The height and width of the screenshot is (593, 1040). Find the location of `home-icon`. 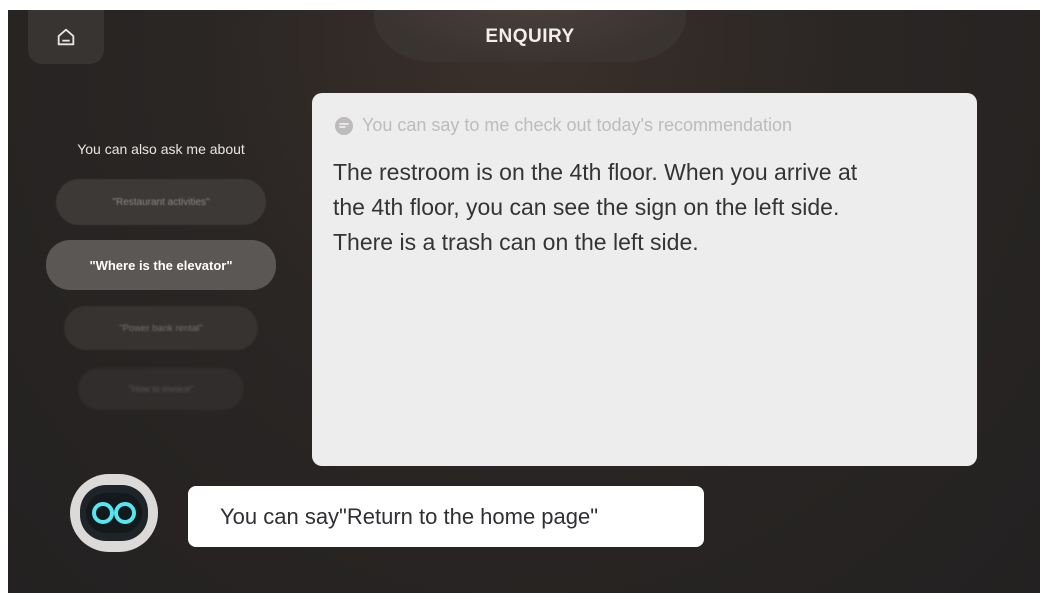

home-icon is located at coordinates (66, 37).